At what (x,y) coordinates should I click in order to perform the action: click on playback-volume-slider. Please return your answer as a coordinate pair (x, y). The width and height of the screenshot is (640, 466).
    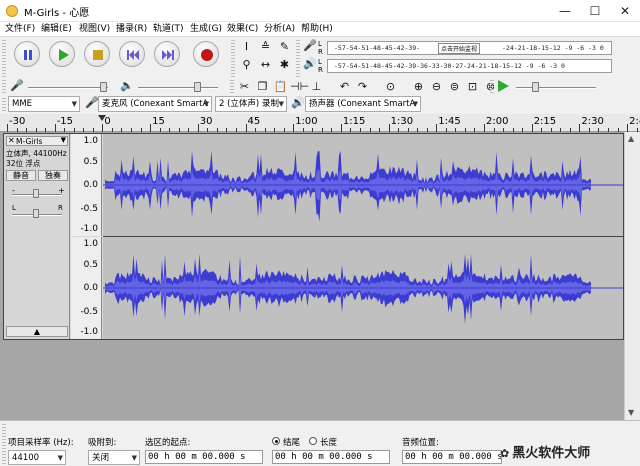
    Looking at the image, I should click on (197, 87).